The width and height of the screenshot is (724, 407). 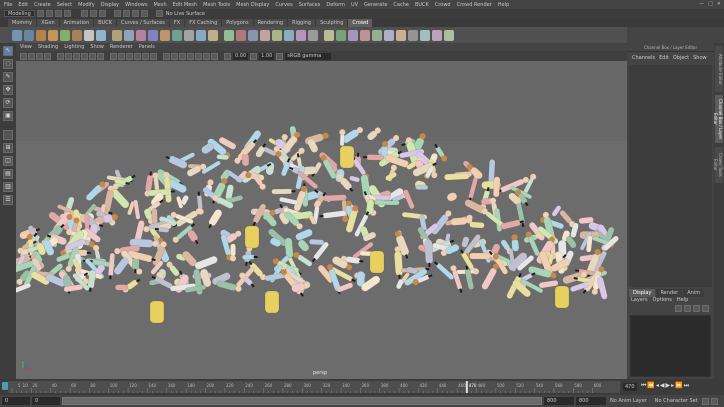 I want to click on crowd-shelf-tool-31-icon, so click(x=389, y=35).